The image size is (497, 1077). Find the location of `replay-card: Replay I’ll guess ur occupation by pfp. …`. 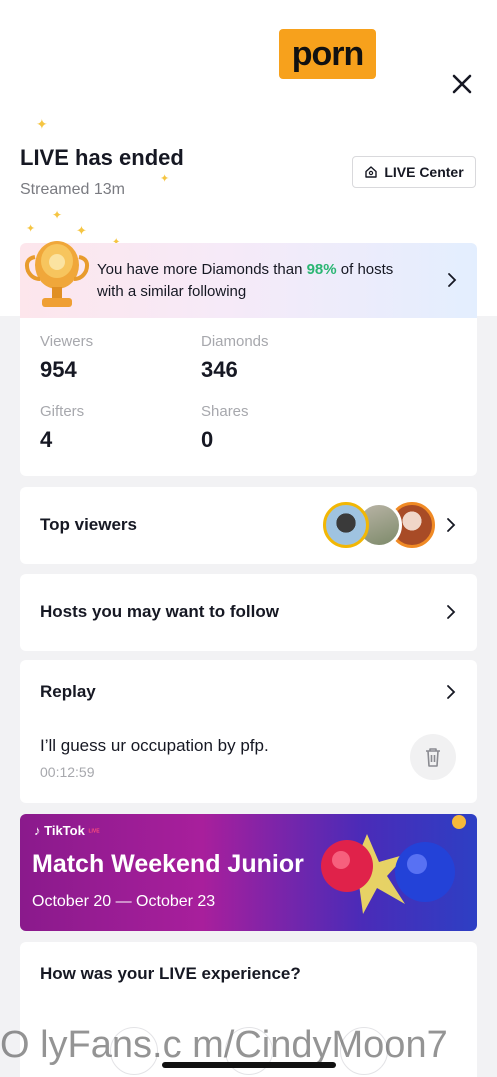

replay-card: Replay I’ll guess ur occupation by pfp. … is located at coordinates (248, 731).